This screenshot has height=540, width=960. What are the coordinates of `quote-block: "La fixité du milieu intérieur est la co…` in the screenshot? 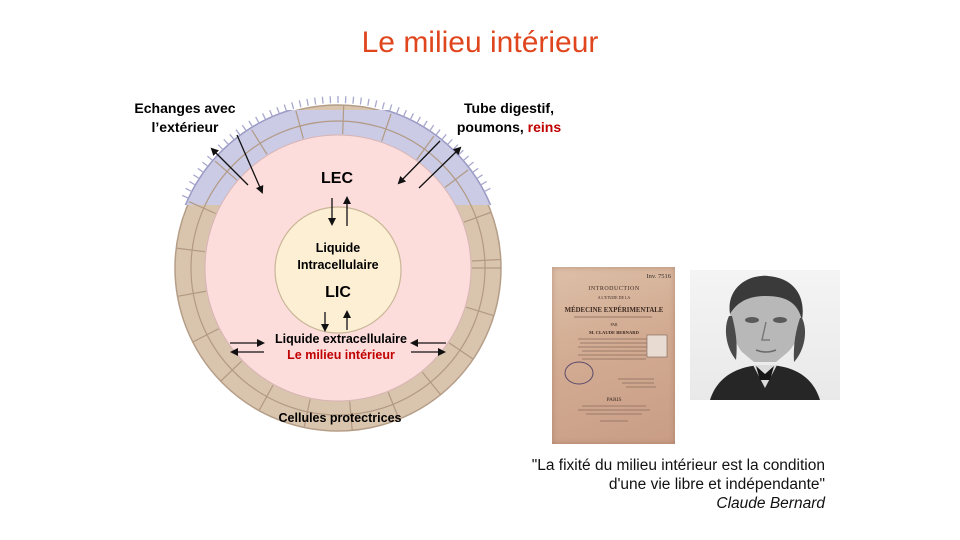 It's located at (632, 484).